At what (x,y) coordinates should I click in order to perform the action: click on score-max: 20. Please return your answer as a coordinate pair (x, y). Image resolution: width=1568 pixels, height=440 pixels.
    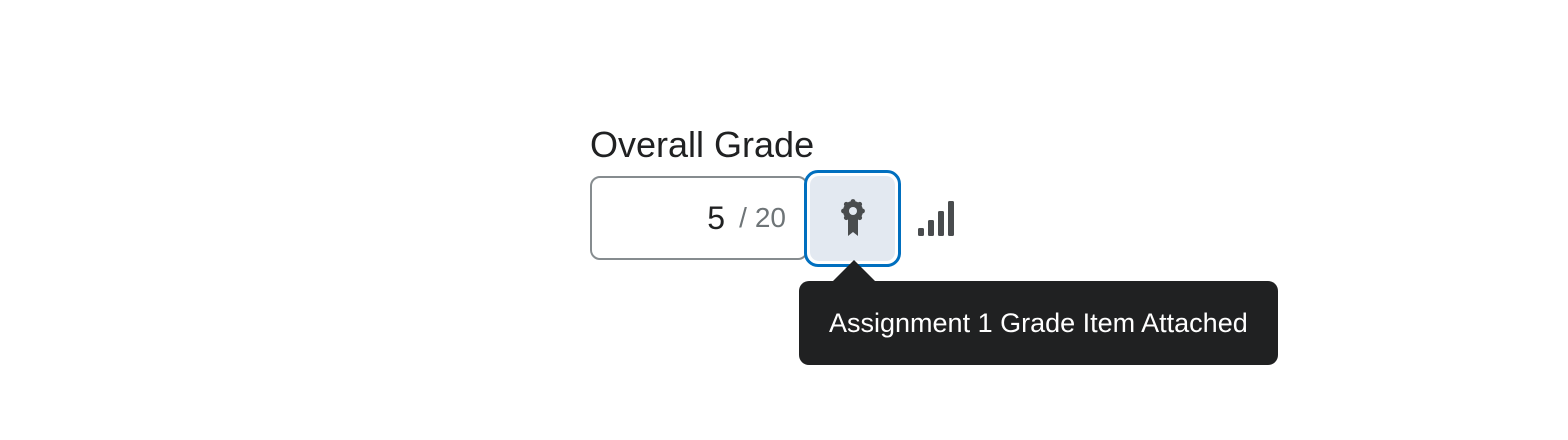
    Looking at the image, I should click on (770, 217).